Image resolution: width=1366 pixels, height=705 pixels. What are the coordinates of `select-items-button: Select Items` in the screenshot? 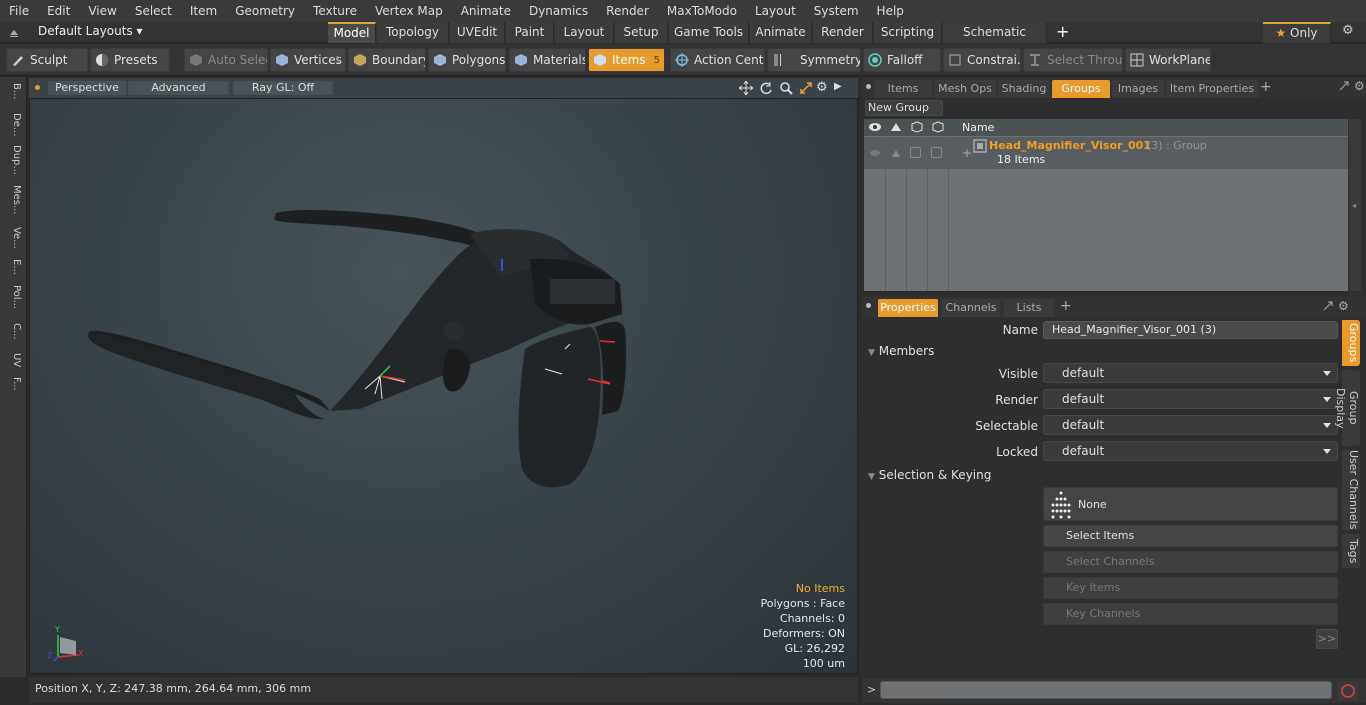 It's located at (1190, 536).